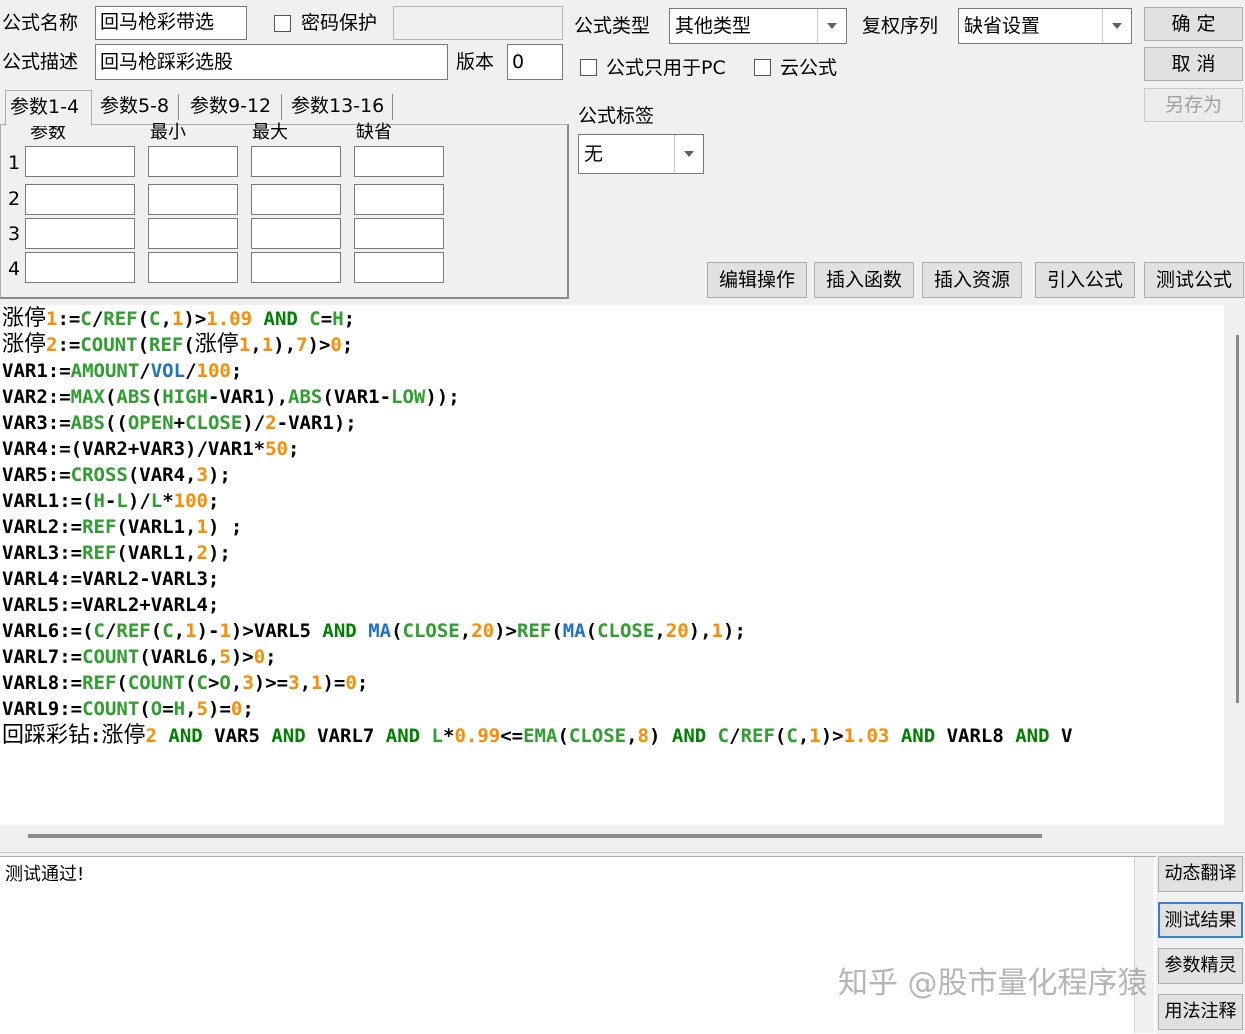 This screenshot has height=1034, width=1245. Describe the element at coordinates (14, 199) in the screenshot. I see `param-row-number: 2` at that location.